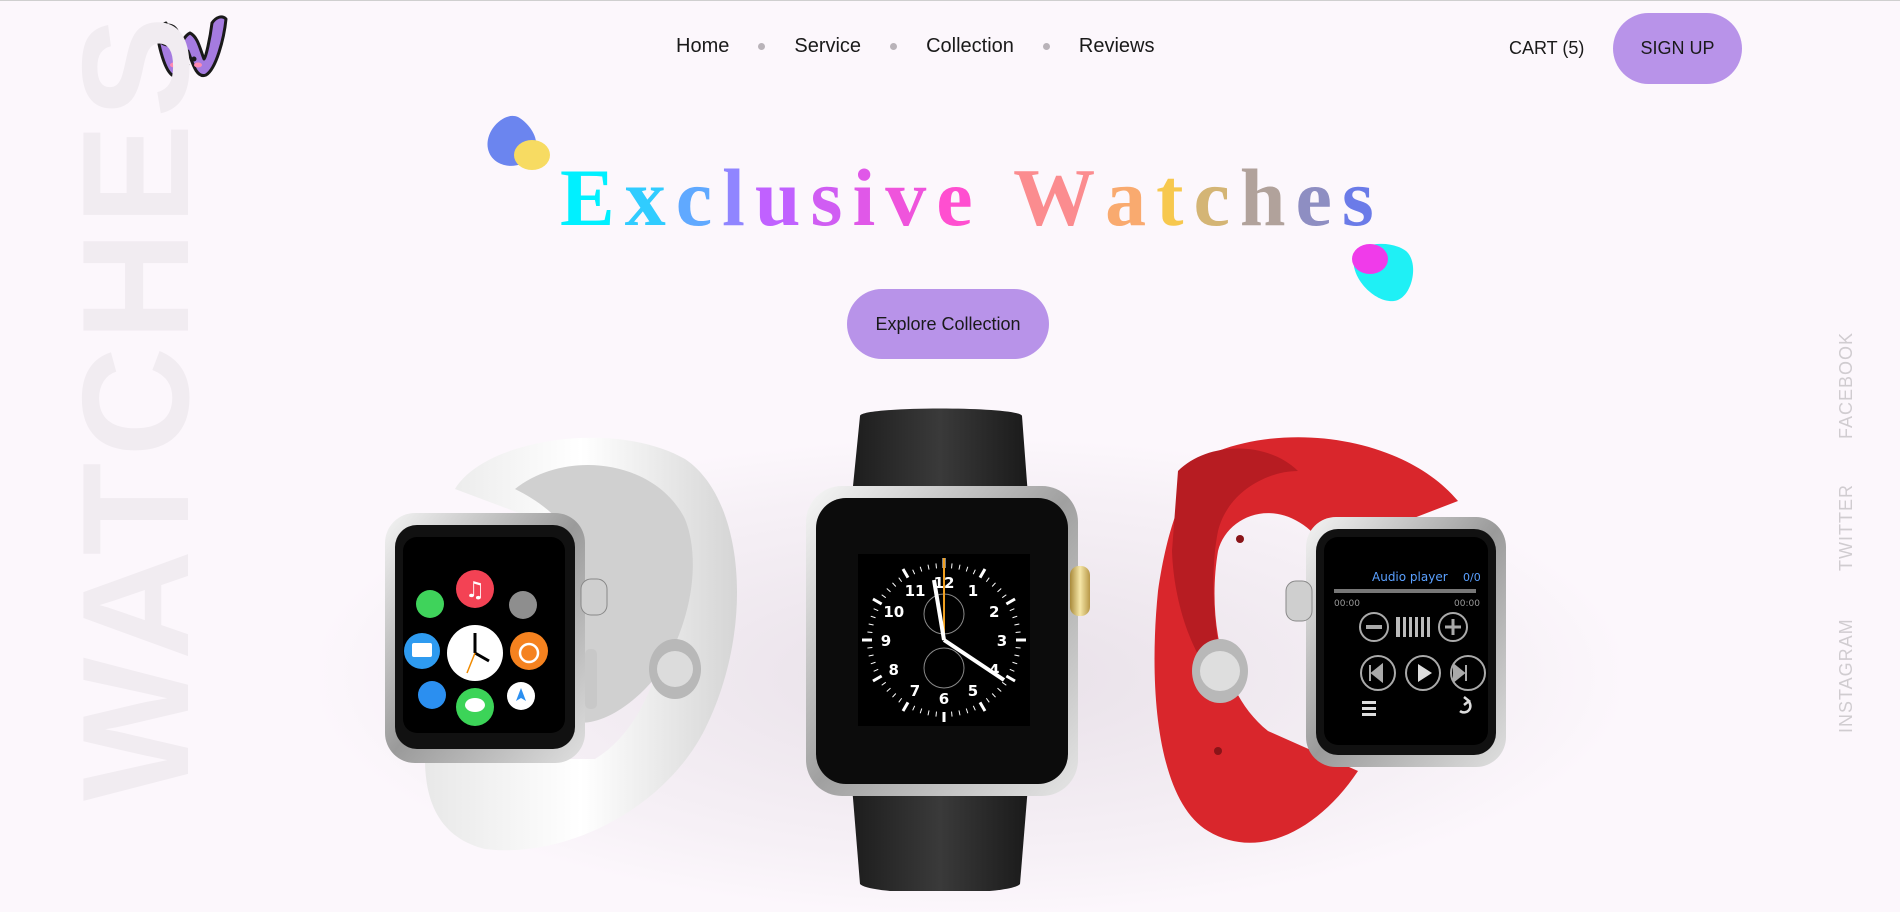 This screenshot has height=912, width=1900. I want to click on headline-letter: l, so click(738, 197).